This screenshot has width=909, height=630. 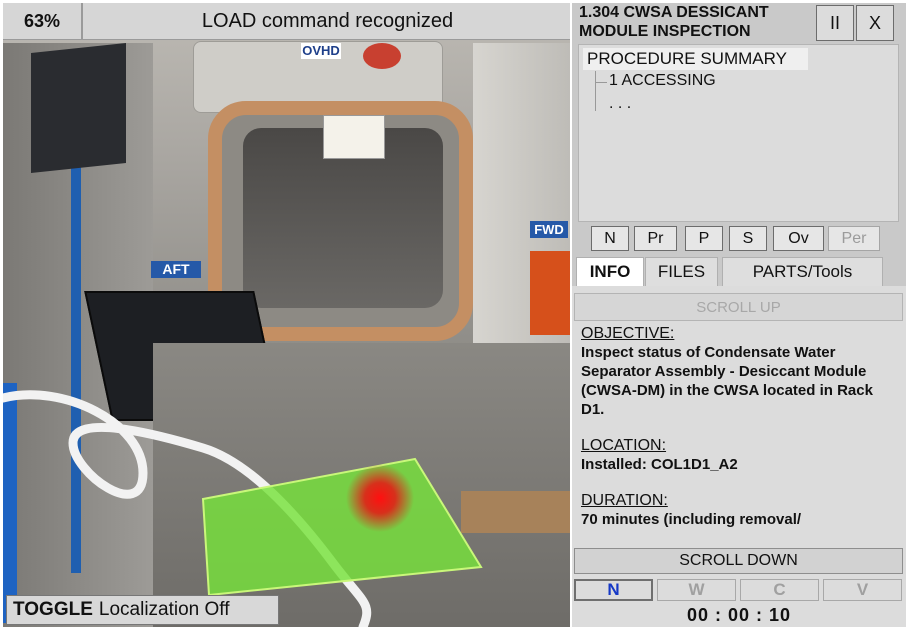 What do you see at coordinates (380, 498) in the screenshot?
I see `target-marker` at bounding box center [380, 498].